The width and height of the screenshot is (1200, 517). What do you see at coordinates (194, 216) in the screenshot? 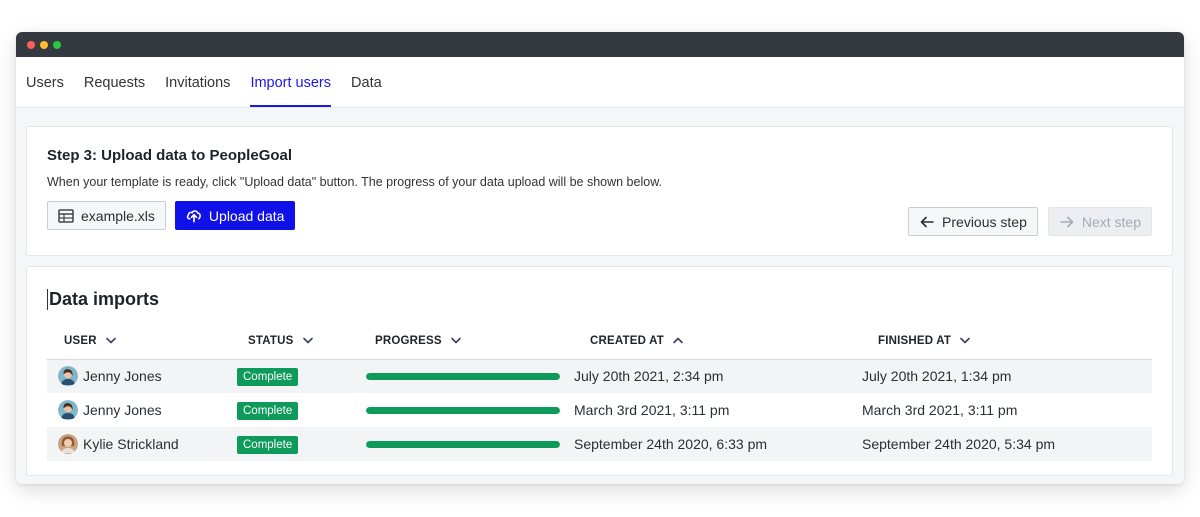
I see `cloud-upload-icon` at bounding box center [194, 216].